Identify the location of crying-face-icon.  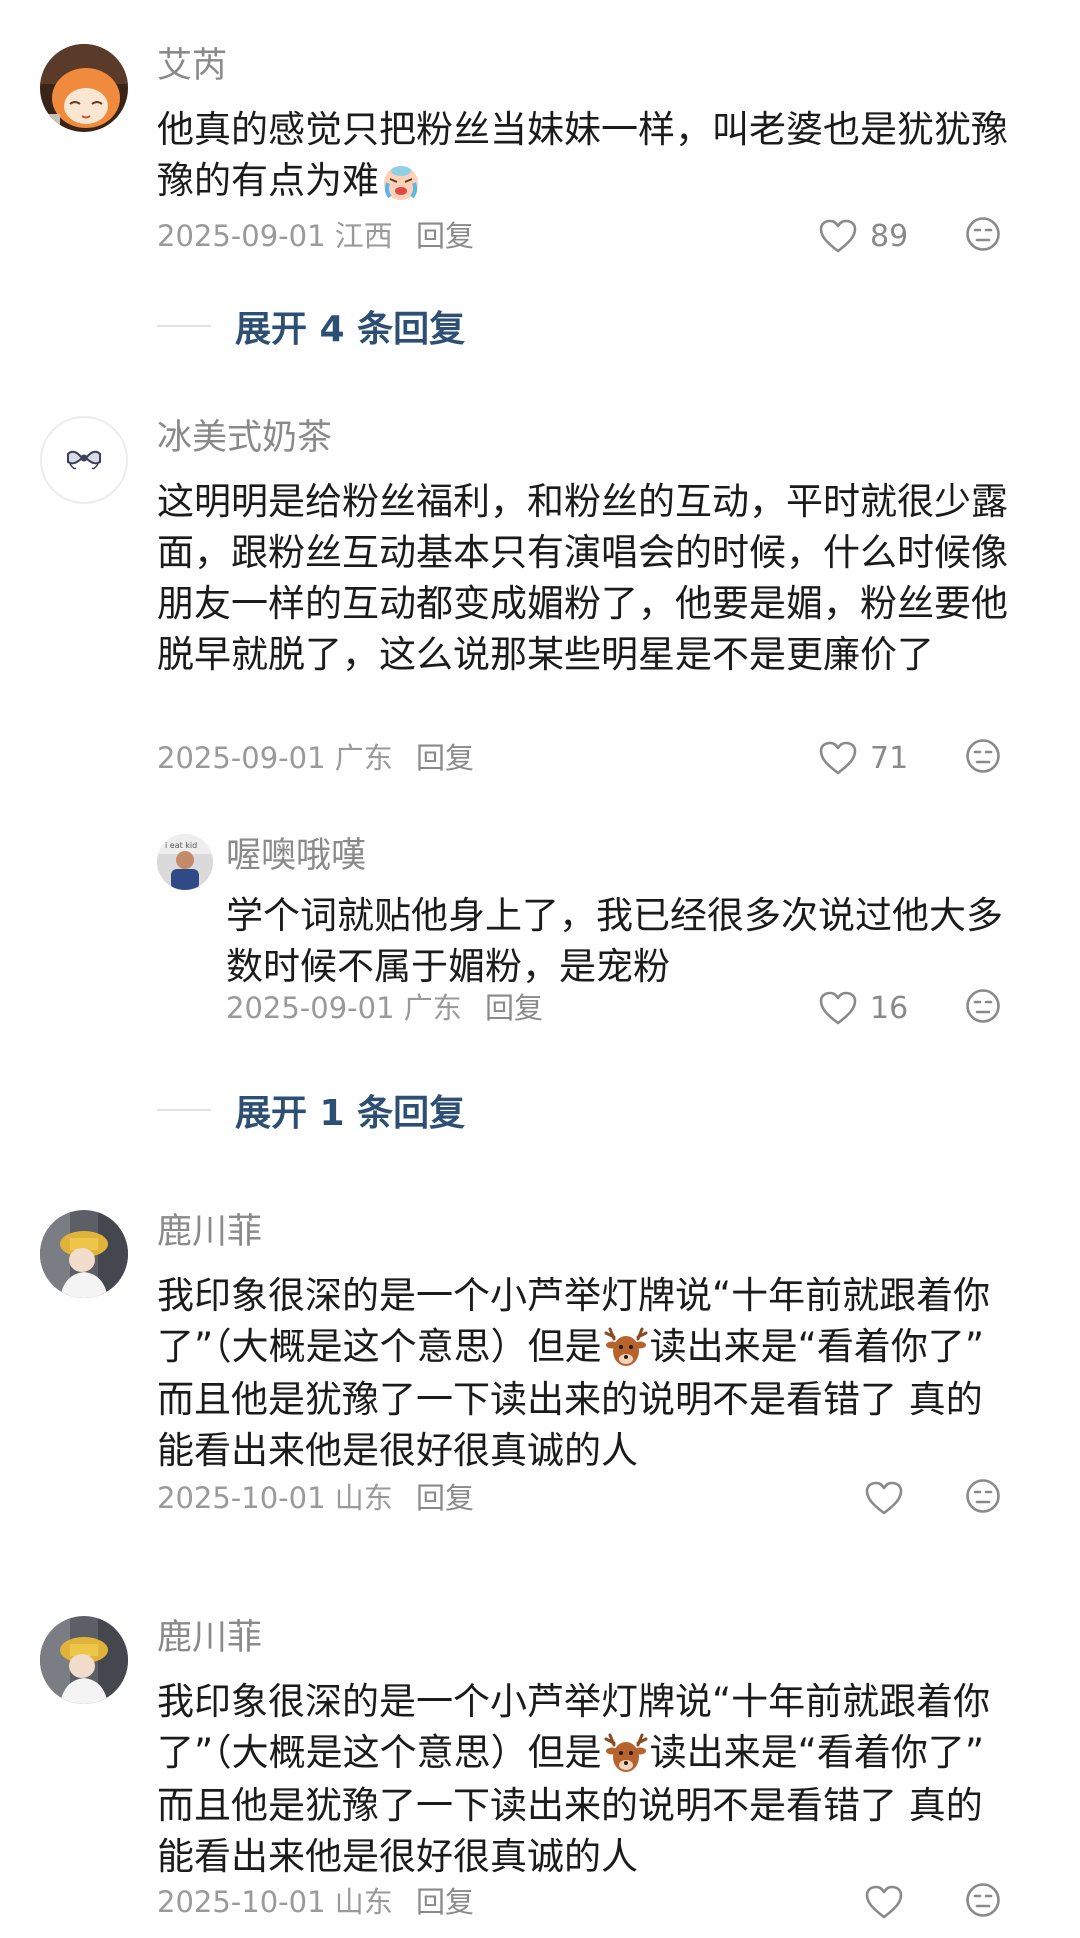
(401, 182).